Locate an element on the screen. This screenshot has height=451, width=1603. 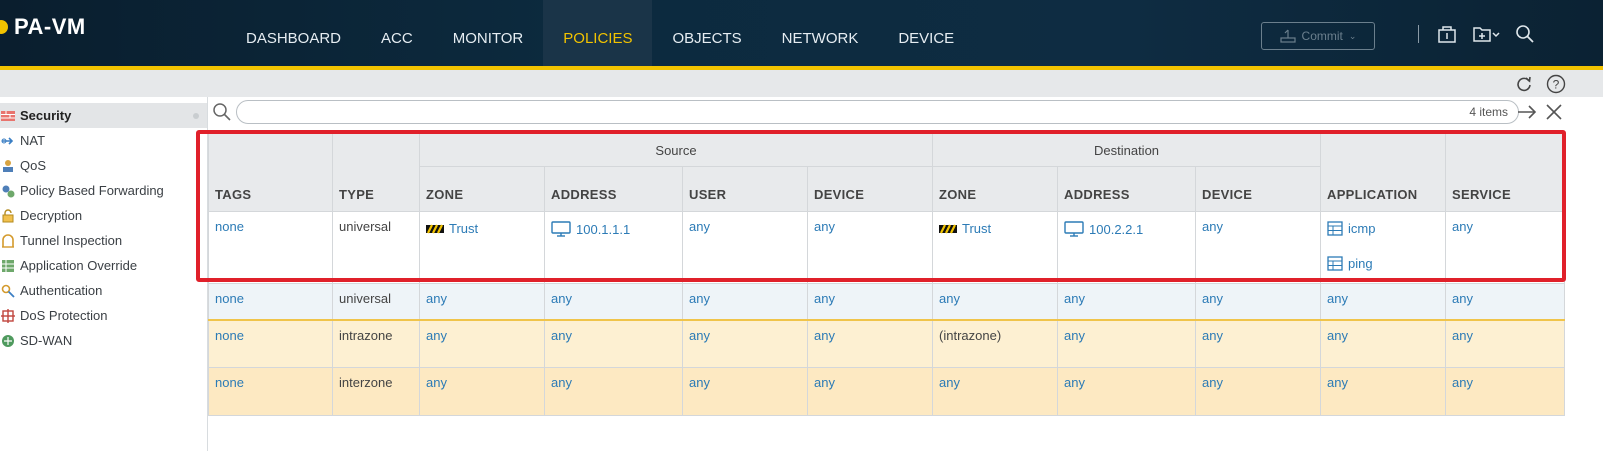
sidebar-item-tunnel-inspection: Tunnel Inspection is located at coordinates (103, 240).